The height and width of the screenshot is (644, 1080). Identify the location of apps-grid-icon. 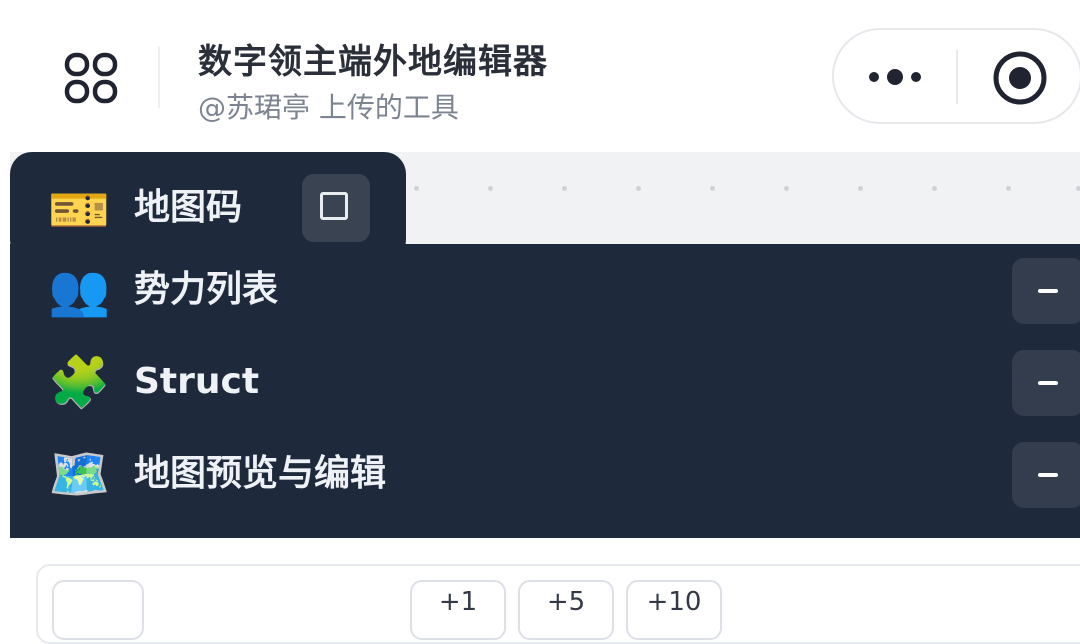
(91, 78).